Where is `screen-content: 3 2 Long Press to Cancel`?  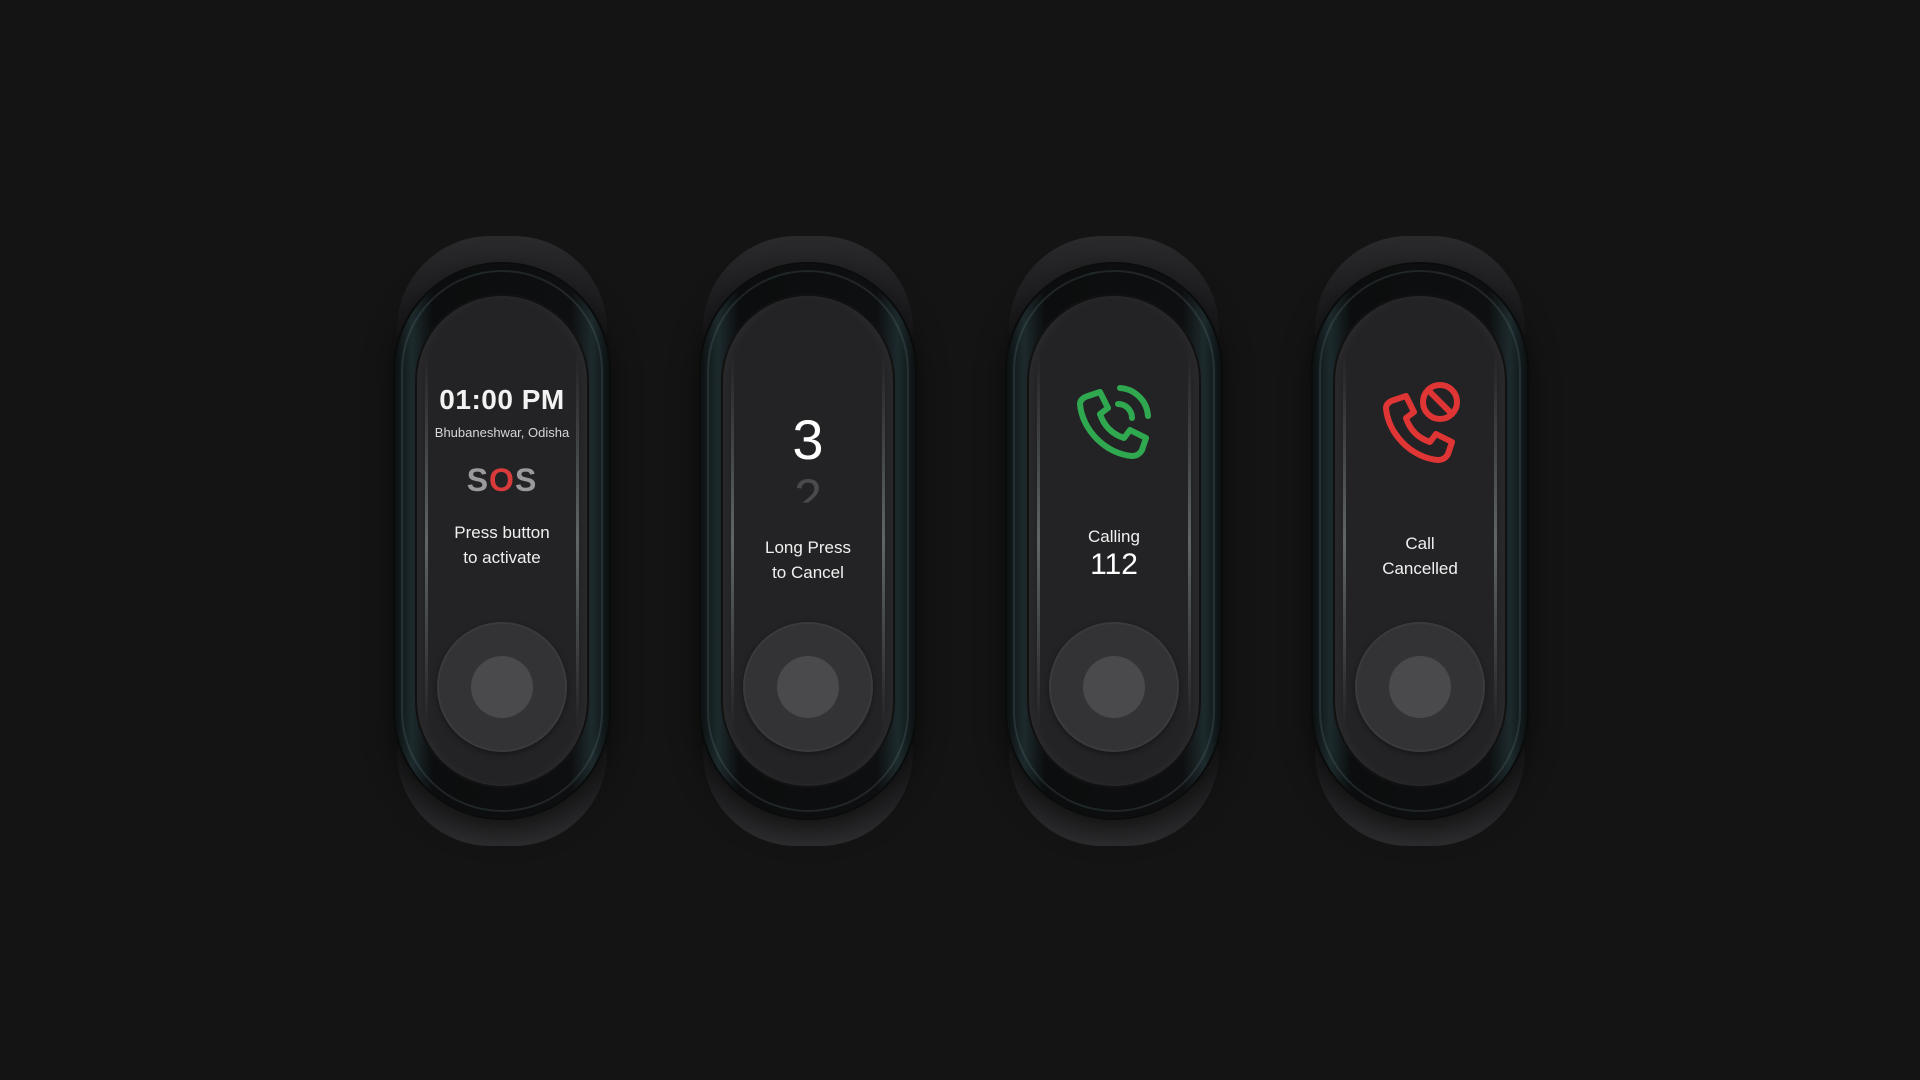
screen-content: 3 2 Long Press to Cancel is located at coordinates (808, 466).